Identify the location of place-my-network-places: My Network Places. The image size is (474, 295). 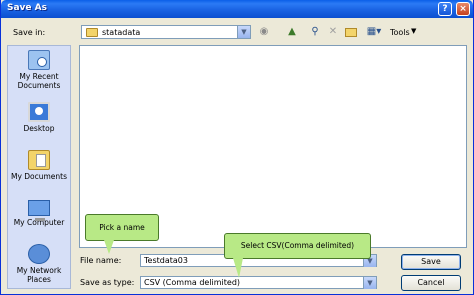
(39, 264).